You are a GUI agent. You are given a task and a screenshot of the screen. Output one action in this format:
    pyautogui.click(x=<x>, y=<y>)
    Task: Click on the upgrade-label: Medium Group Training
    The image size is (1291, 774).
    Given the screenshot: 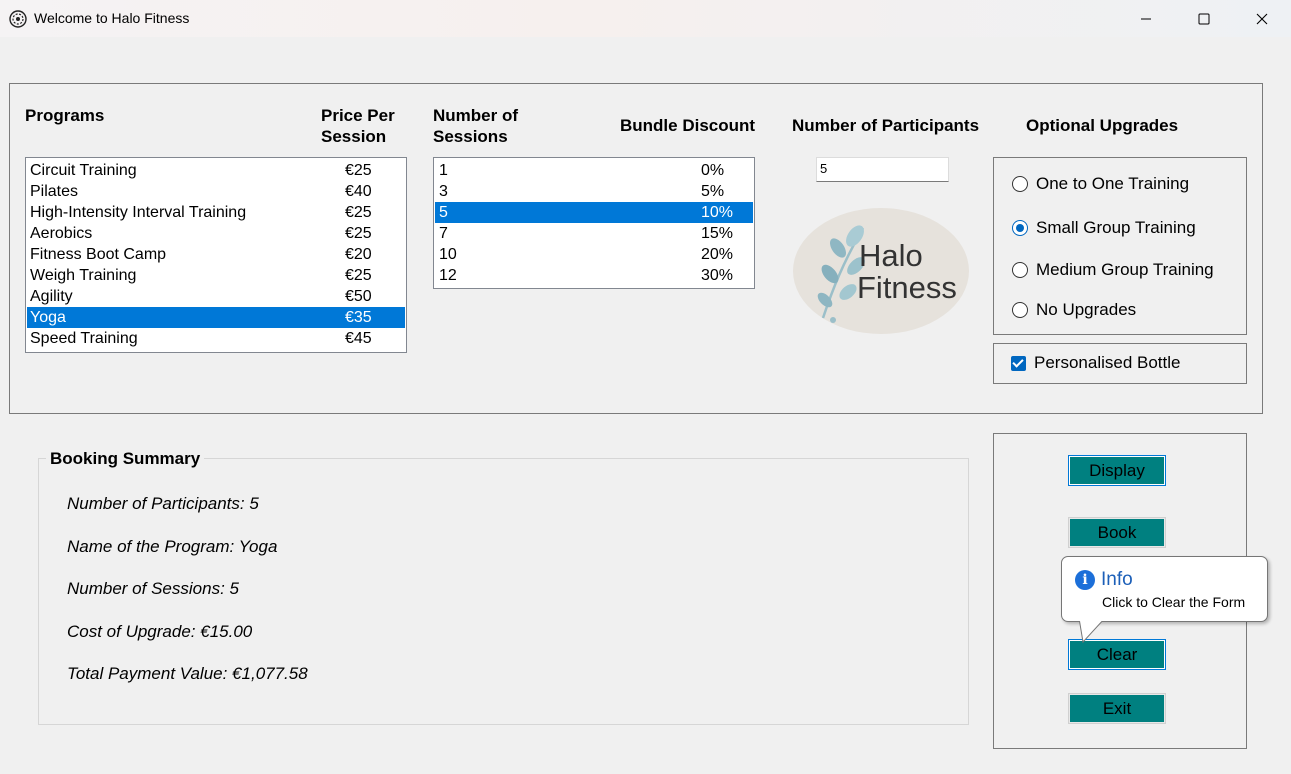 What is the action you would take?
    pyautogui.click(x=1125, y=269)
    